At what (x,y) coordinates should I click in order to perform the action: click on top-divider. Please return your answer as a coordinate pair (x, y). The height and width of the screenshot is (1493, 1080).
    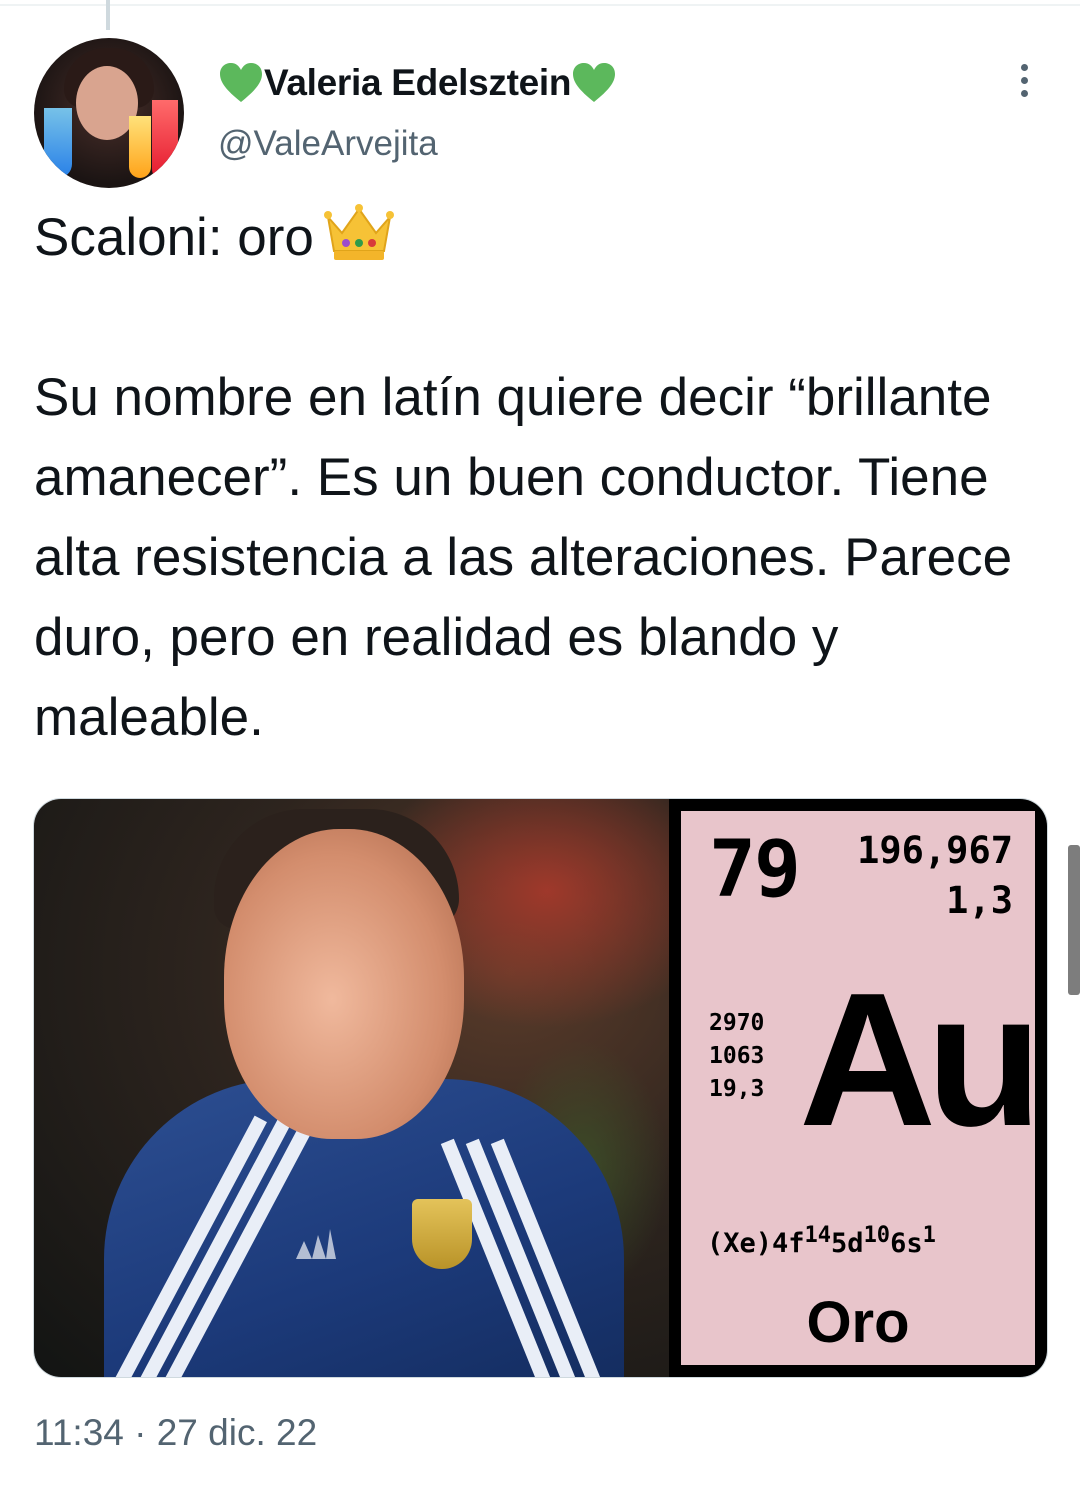
    Looking at the image, I should click on (540, 5).